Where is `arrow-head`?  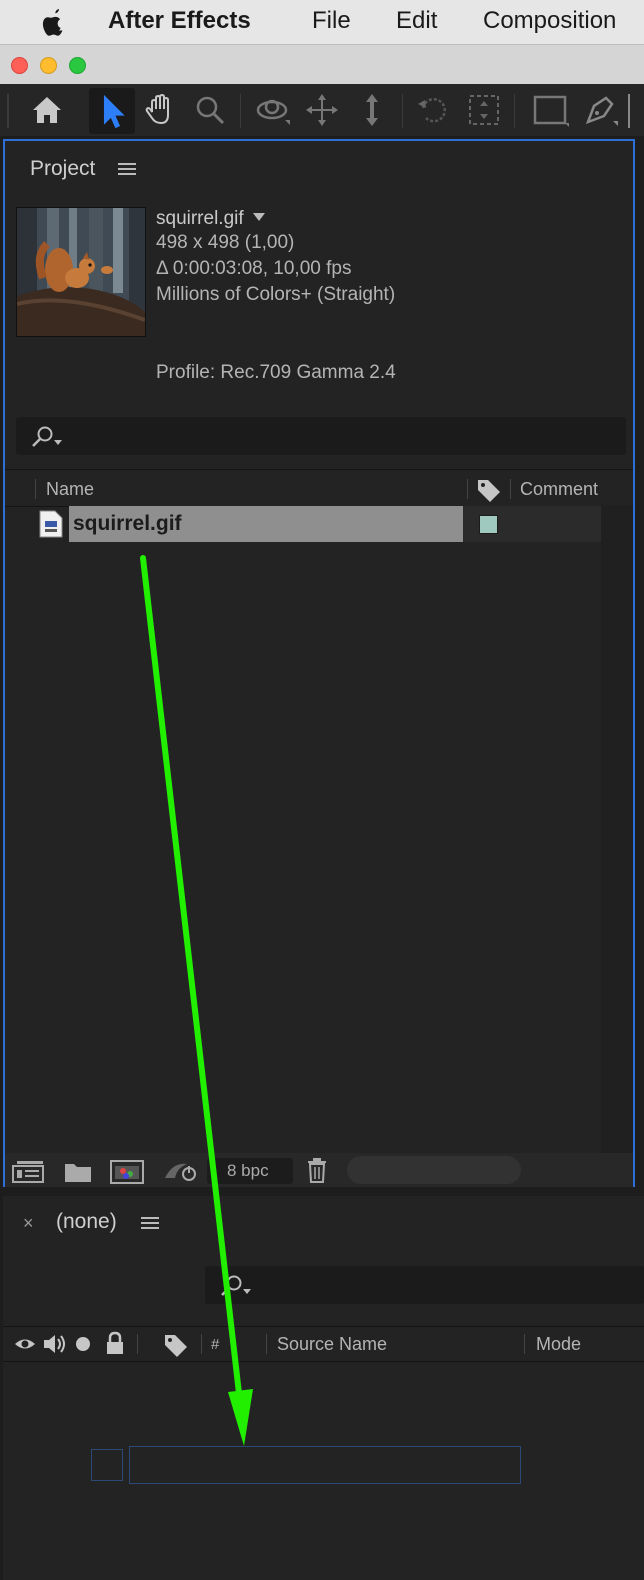 arrow-head is located at coordinates (240, 1417).